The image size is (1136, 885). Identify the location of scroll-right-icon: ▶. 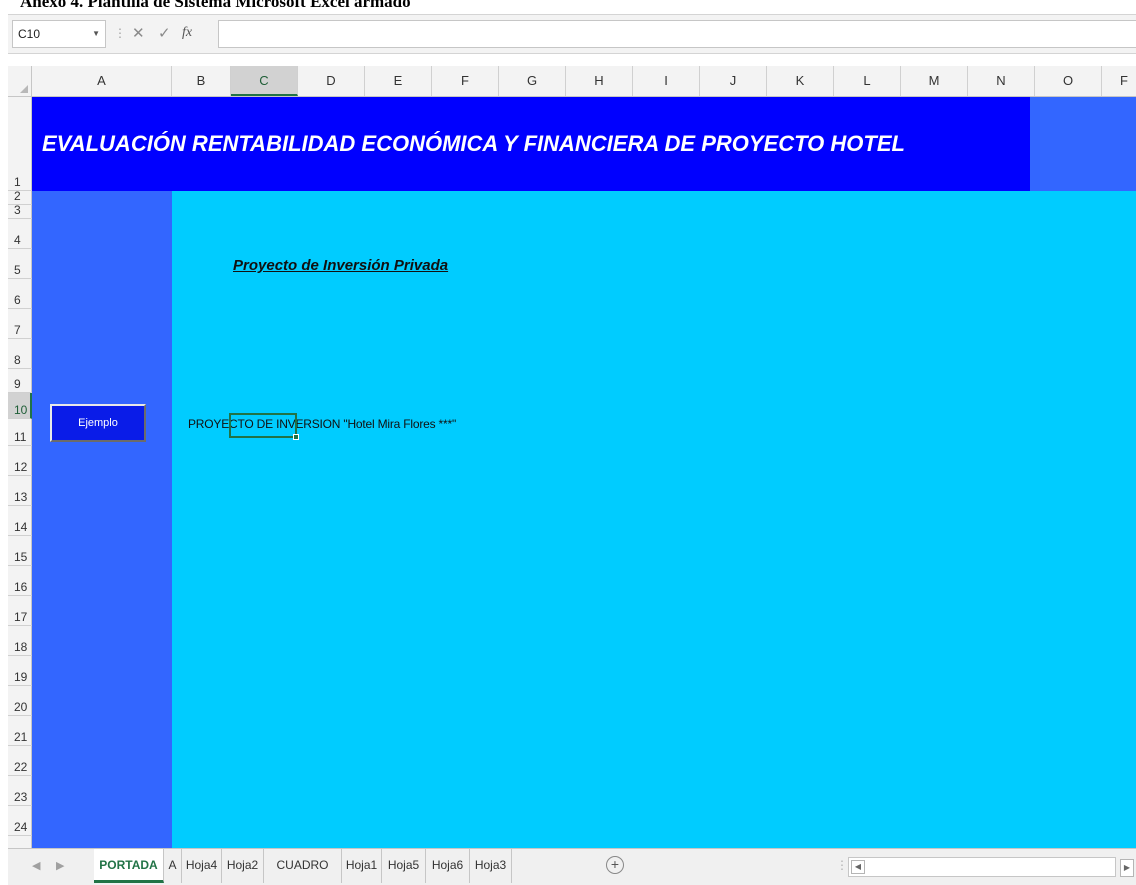
(1127, 868).